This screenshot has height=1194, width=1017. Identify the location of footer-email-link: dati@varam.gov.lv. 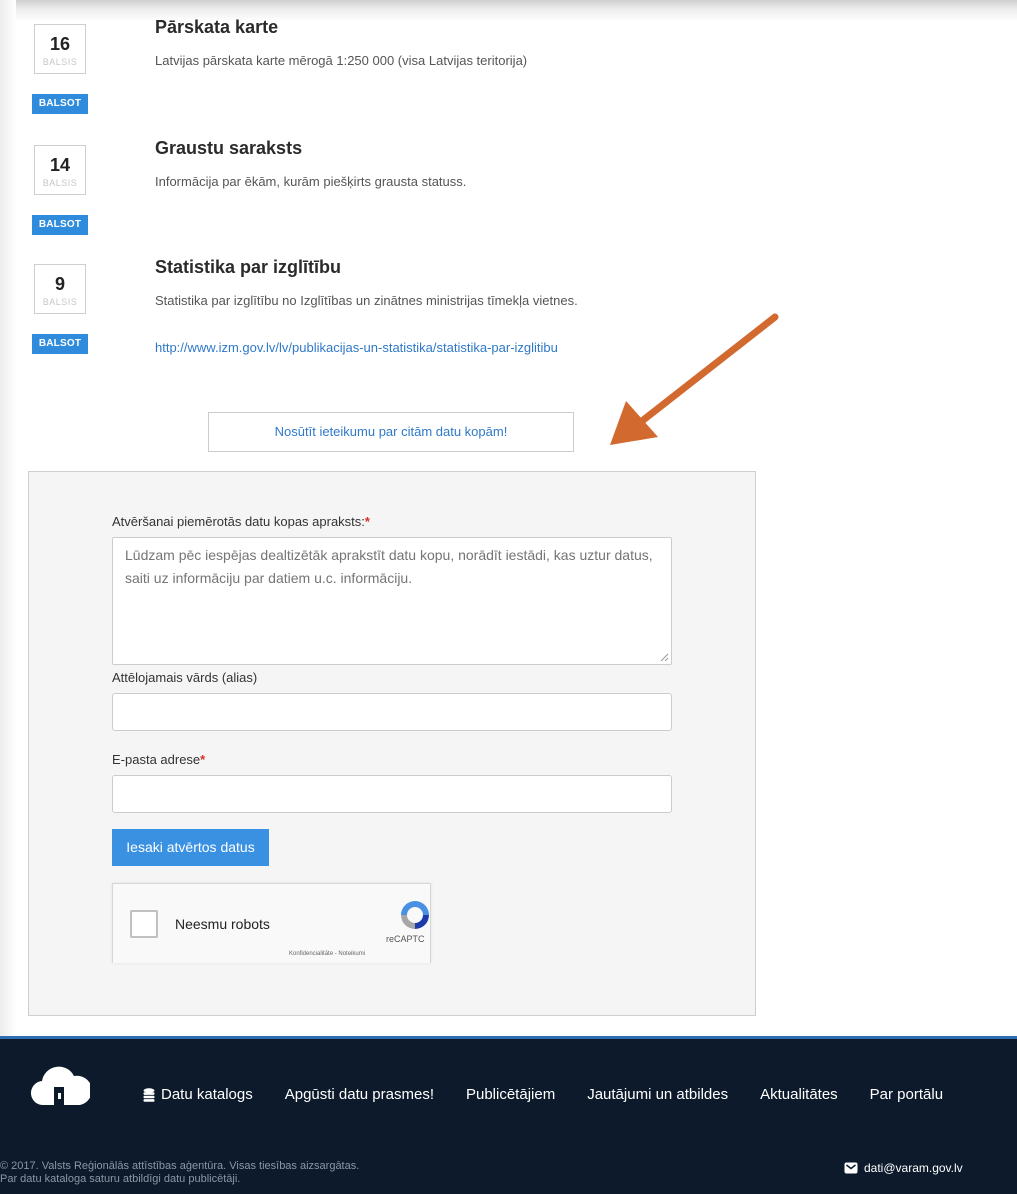
(903, 1168).